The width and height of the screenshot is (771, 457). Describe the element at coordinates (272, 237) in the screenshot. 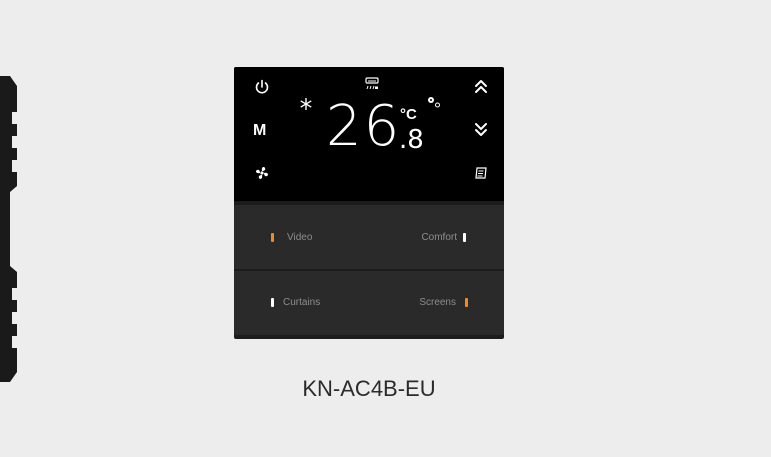

I see `video-led` at that location.